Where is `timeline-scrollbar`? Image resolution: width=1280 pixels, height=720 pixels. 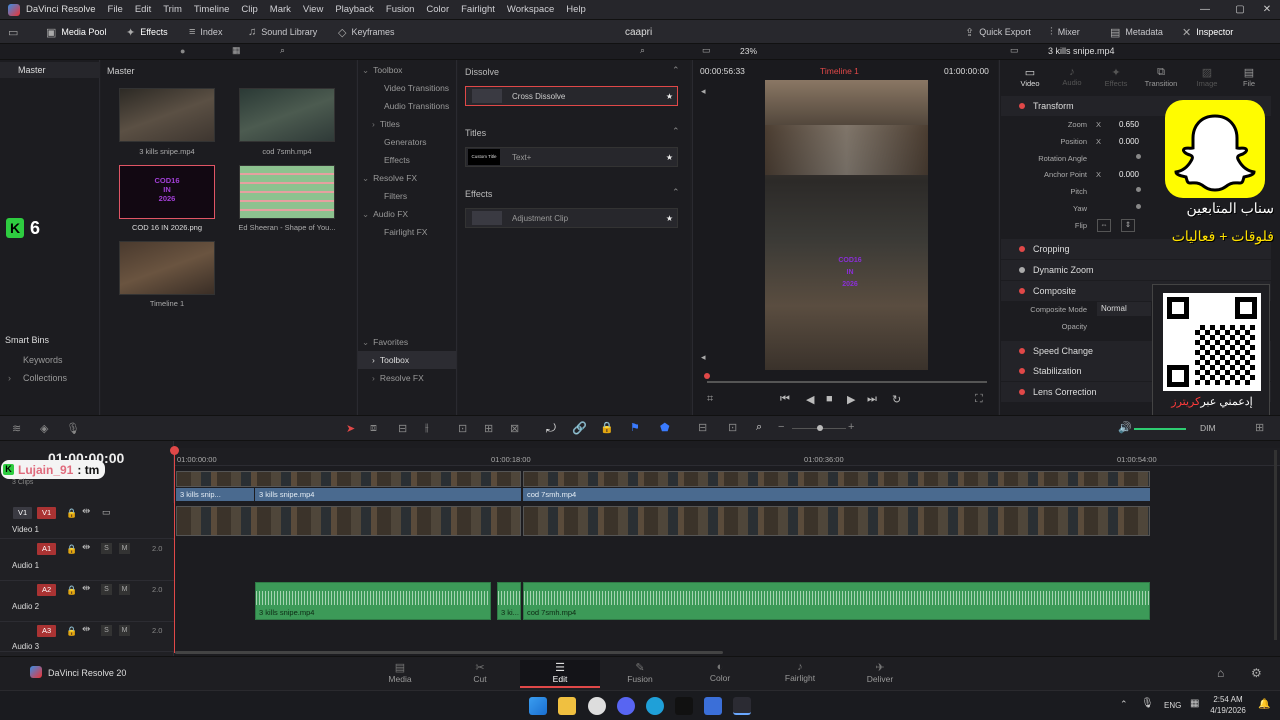 timeline-scrollbar is located at coordinates (449, 652).